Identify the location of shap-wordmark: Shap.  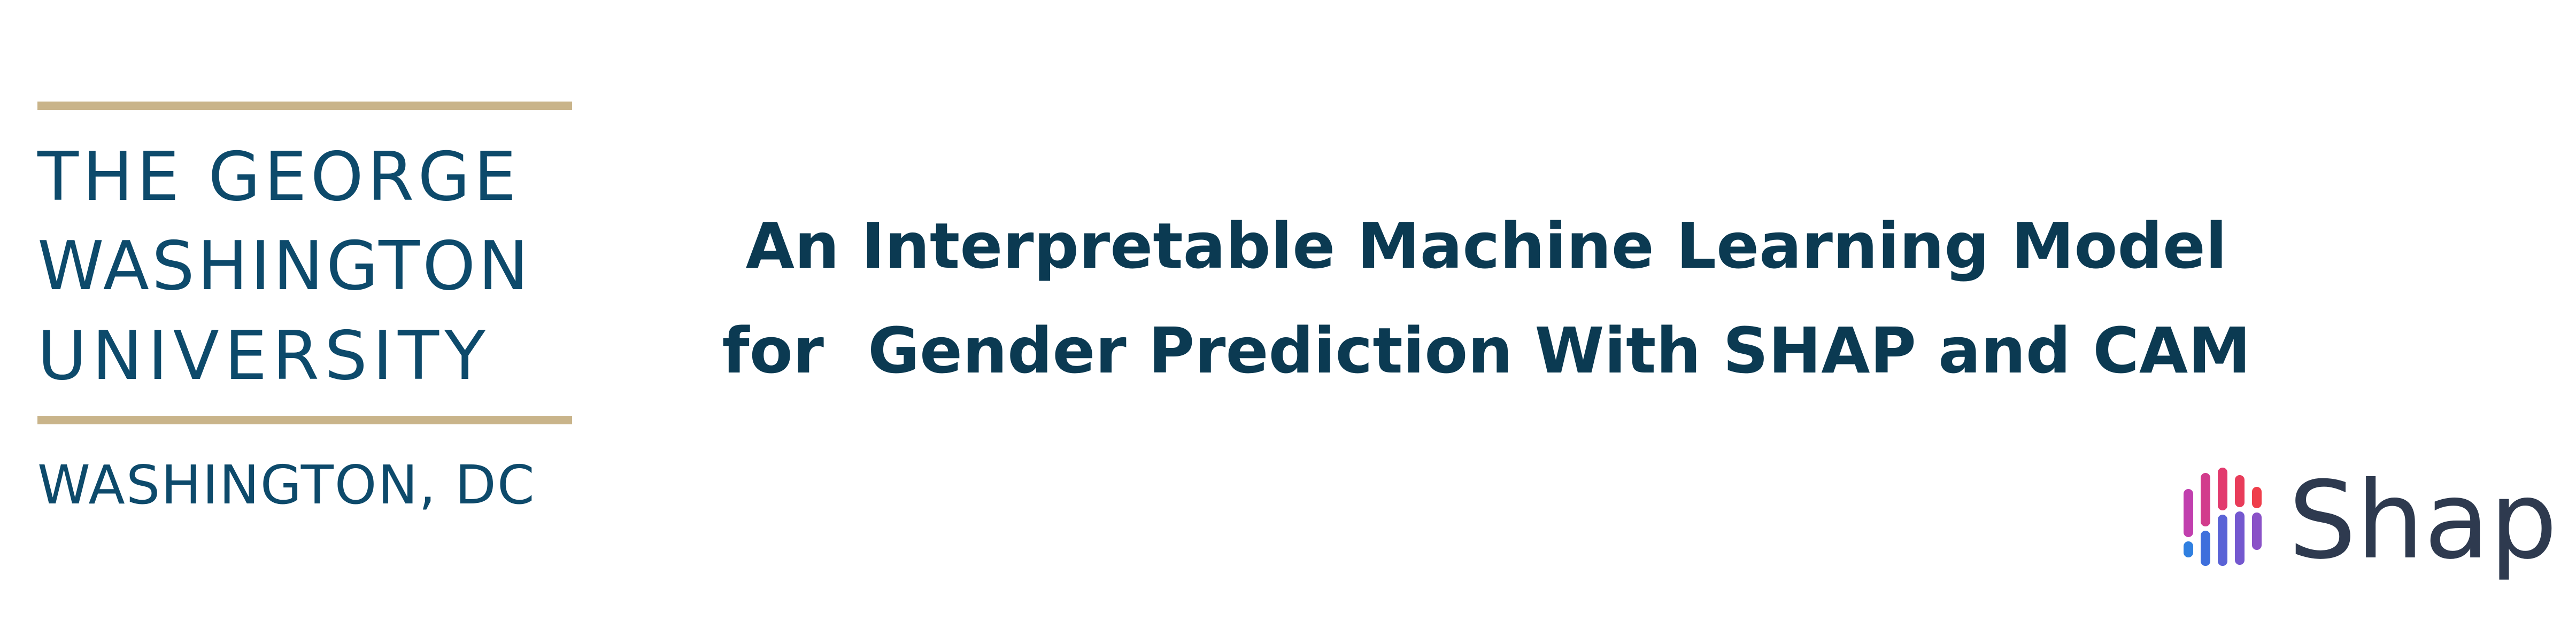
(2423, 521).